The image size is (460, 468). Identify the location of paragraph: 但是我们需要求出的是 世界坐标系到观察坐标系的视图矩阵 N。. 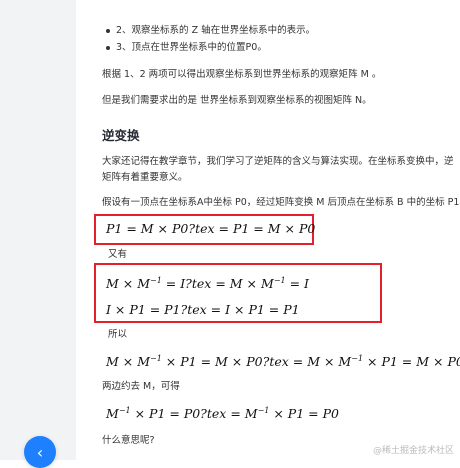
(237, 100).